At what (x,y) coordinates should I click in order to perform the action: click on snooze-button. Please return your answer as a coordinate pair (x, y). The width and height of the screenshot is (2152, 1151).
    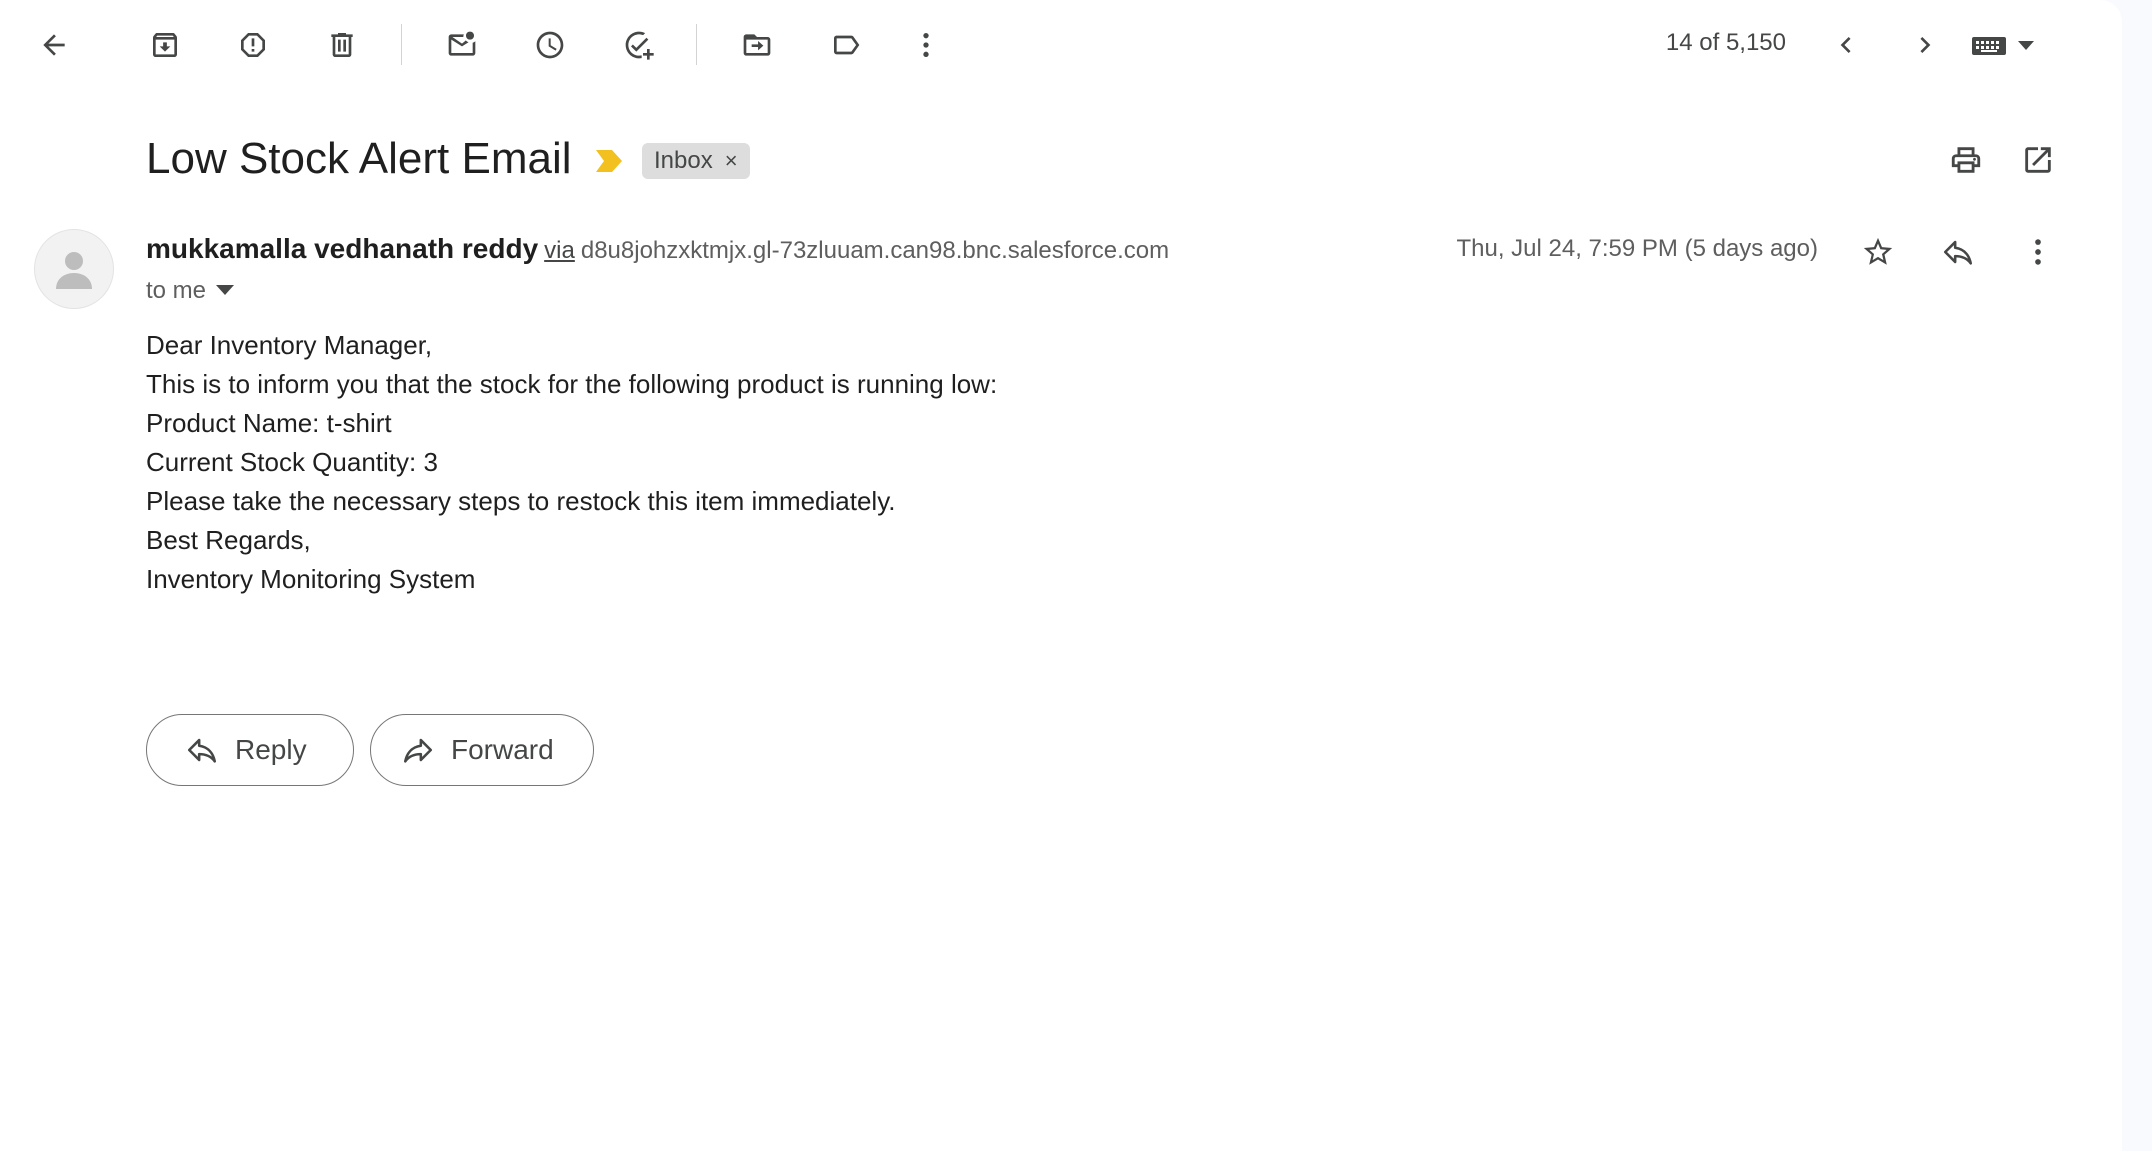
    Looking at the image, I should click on (550, 45).